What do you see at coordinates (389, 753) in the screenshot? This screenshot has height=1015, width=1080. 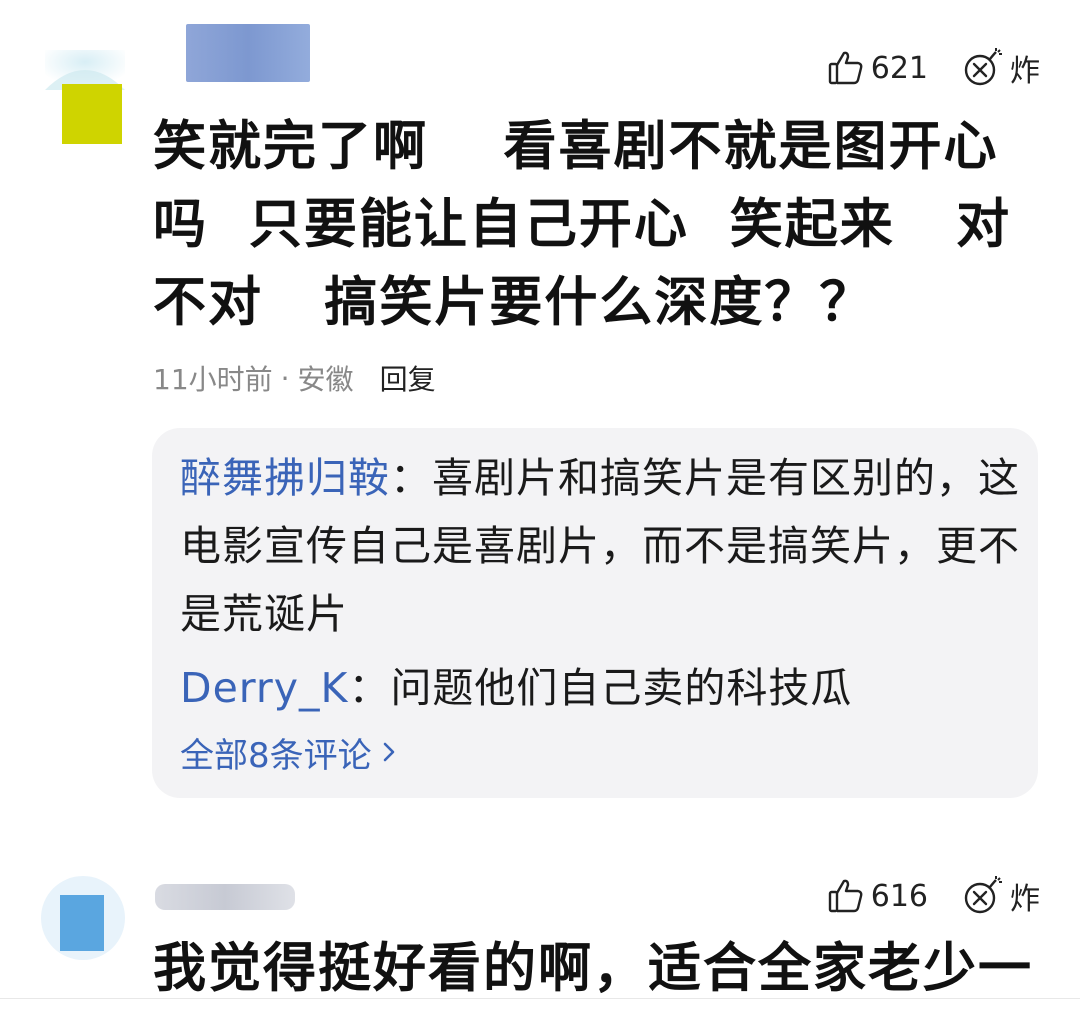 I see `chevron-right-icon` at bounding box center [389, 753].